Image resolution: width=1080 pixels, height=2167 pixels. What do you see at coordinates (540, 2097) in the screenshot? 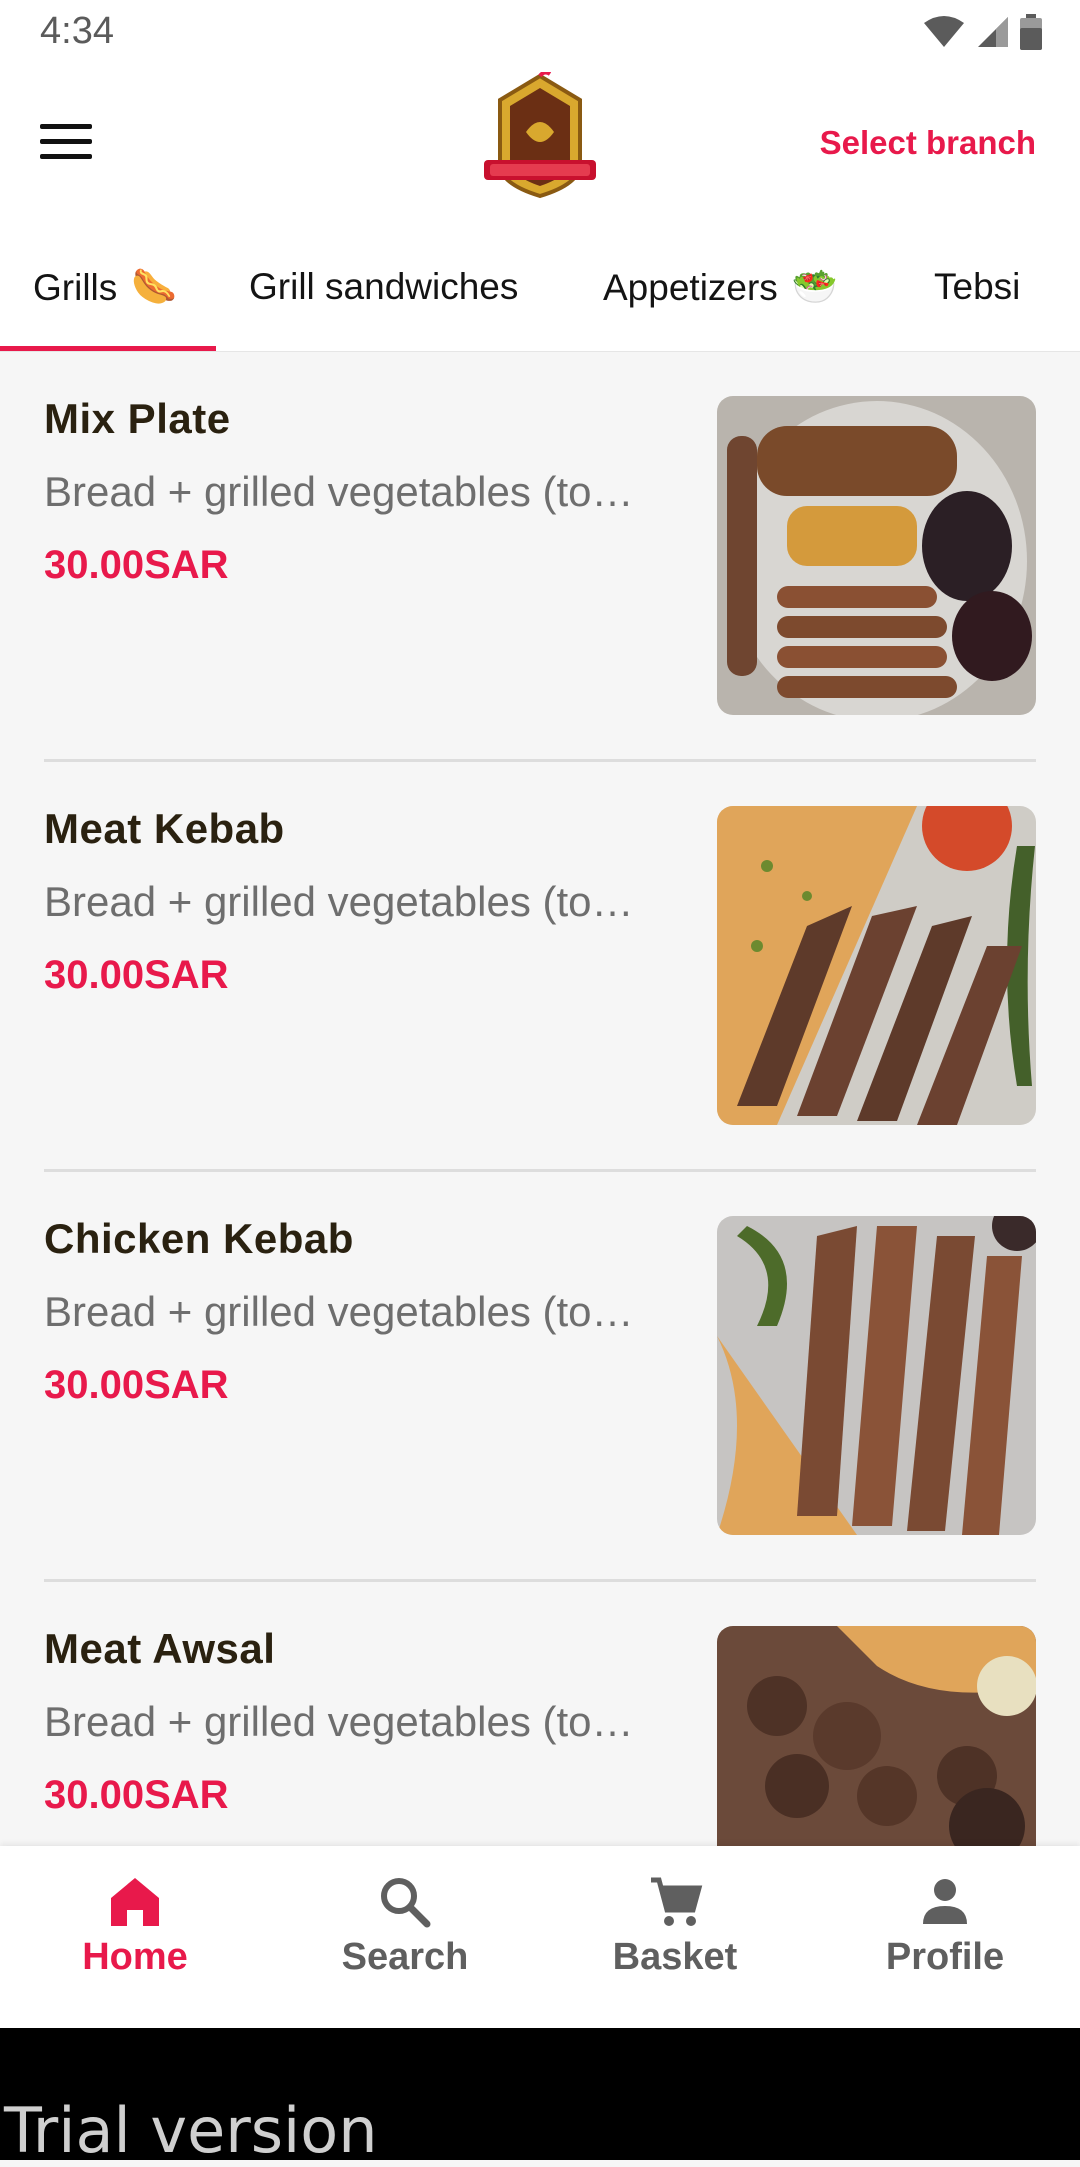
I see `system-bar: Trial version` at bounding box center [540, 2097].